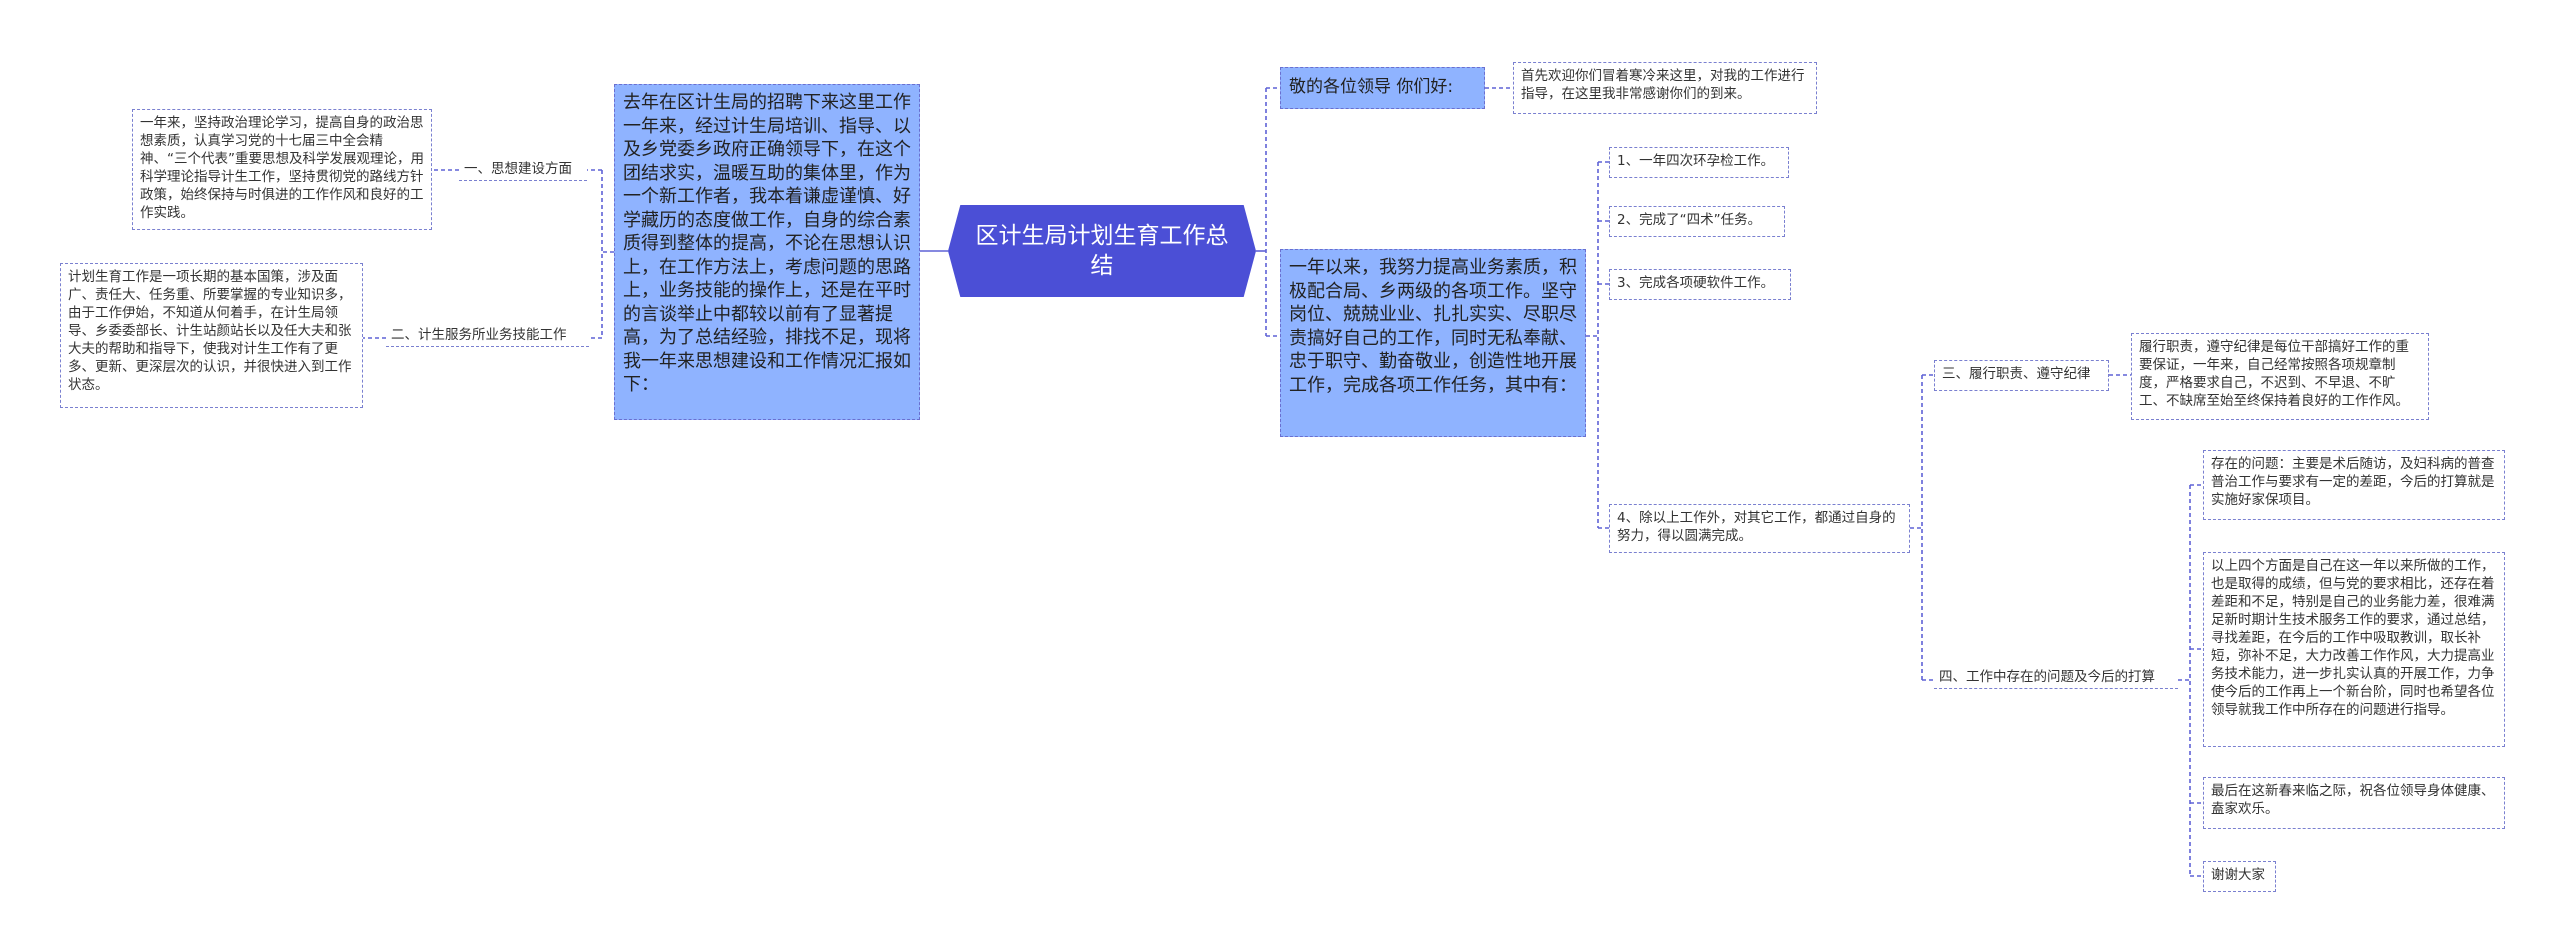 This screenshot has height=951, width=2560. I want to click on root-topic: 区计生局计划生育工作总结, so click(1102, 251).